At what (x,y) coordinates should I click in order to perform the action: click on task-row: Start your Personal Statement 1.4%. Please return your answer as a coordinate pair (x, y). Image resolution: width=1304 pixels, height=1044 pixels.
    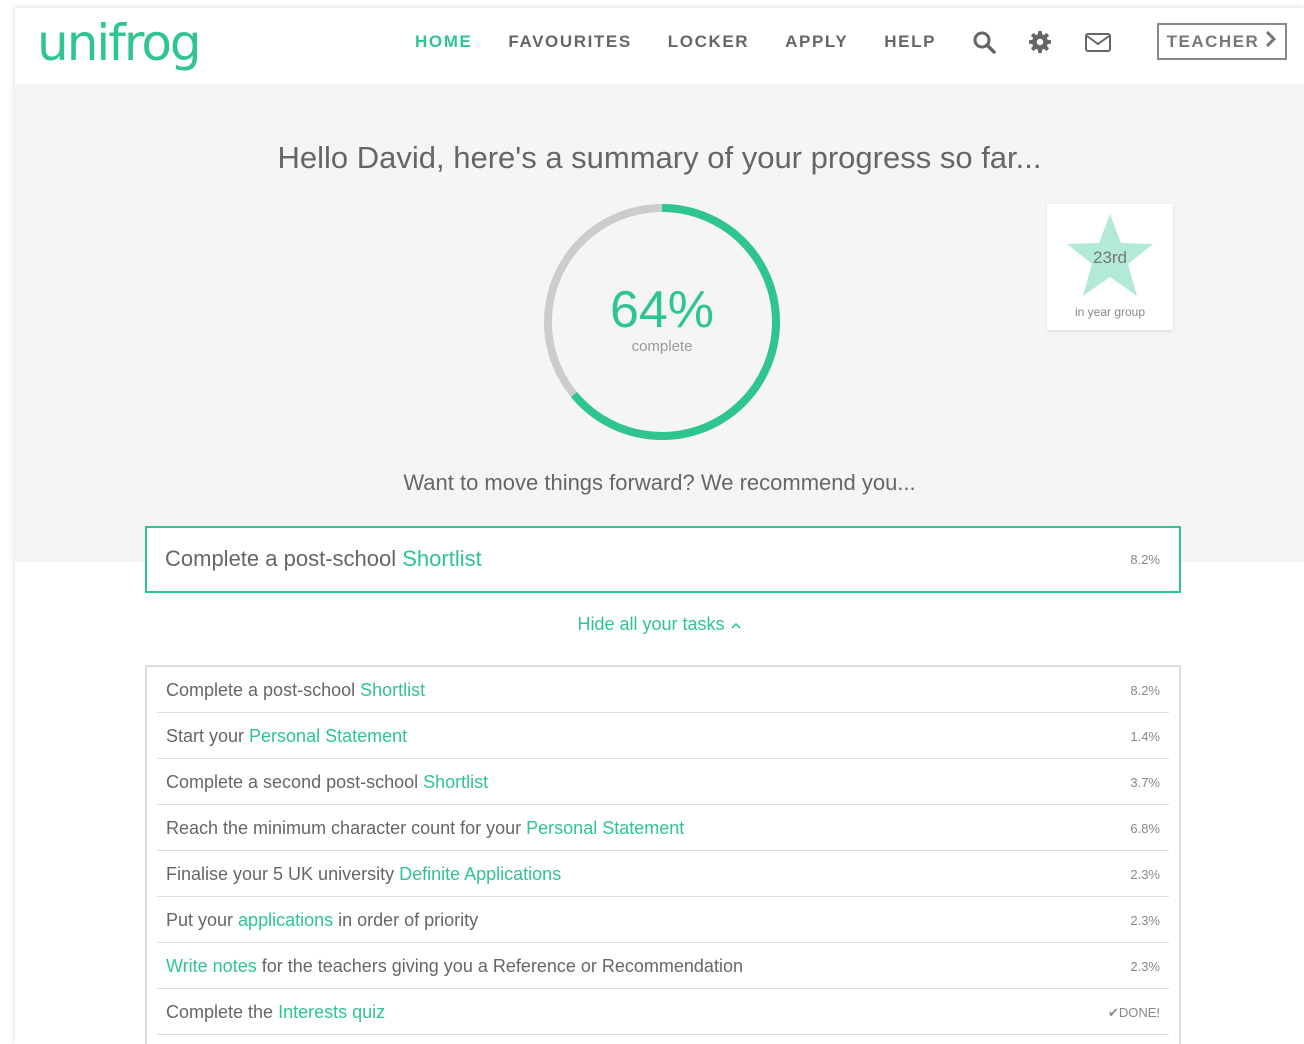
    Looking at the image, I should click on (663, 736).